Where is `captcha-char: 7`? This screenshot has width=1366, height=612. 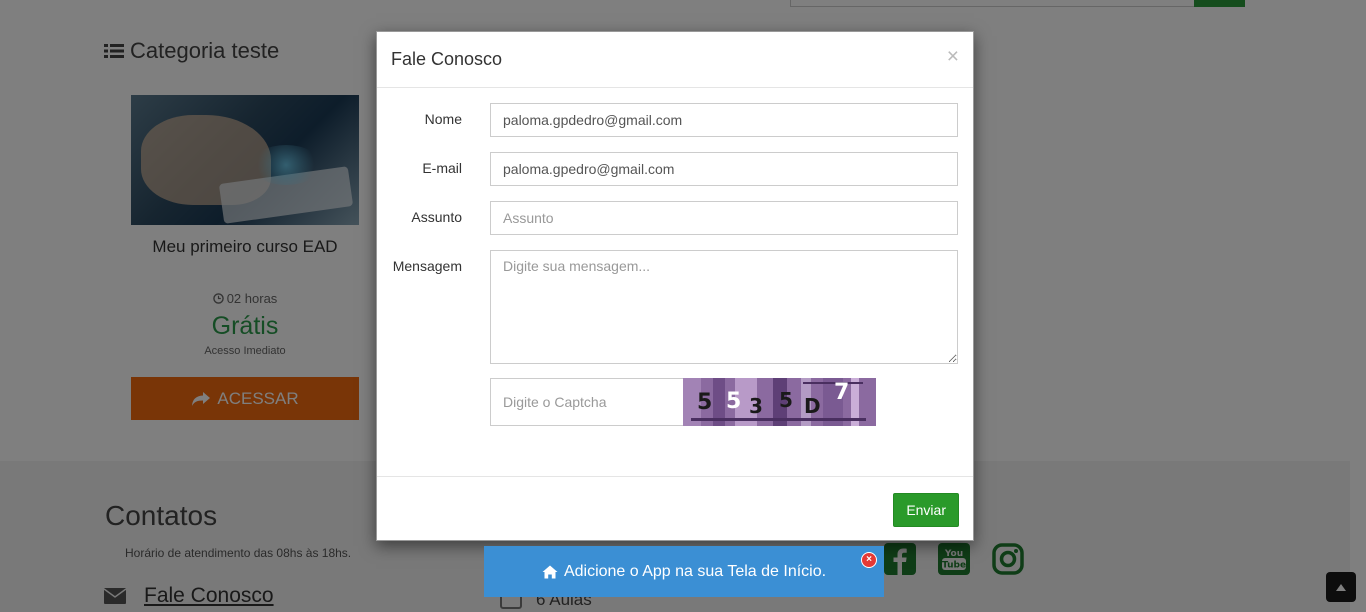
captcha-char: 7 is located at coordinates (842, 392).